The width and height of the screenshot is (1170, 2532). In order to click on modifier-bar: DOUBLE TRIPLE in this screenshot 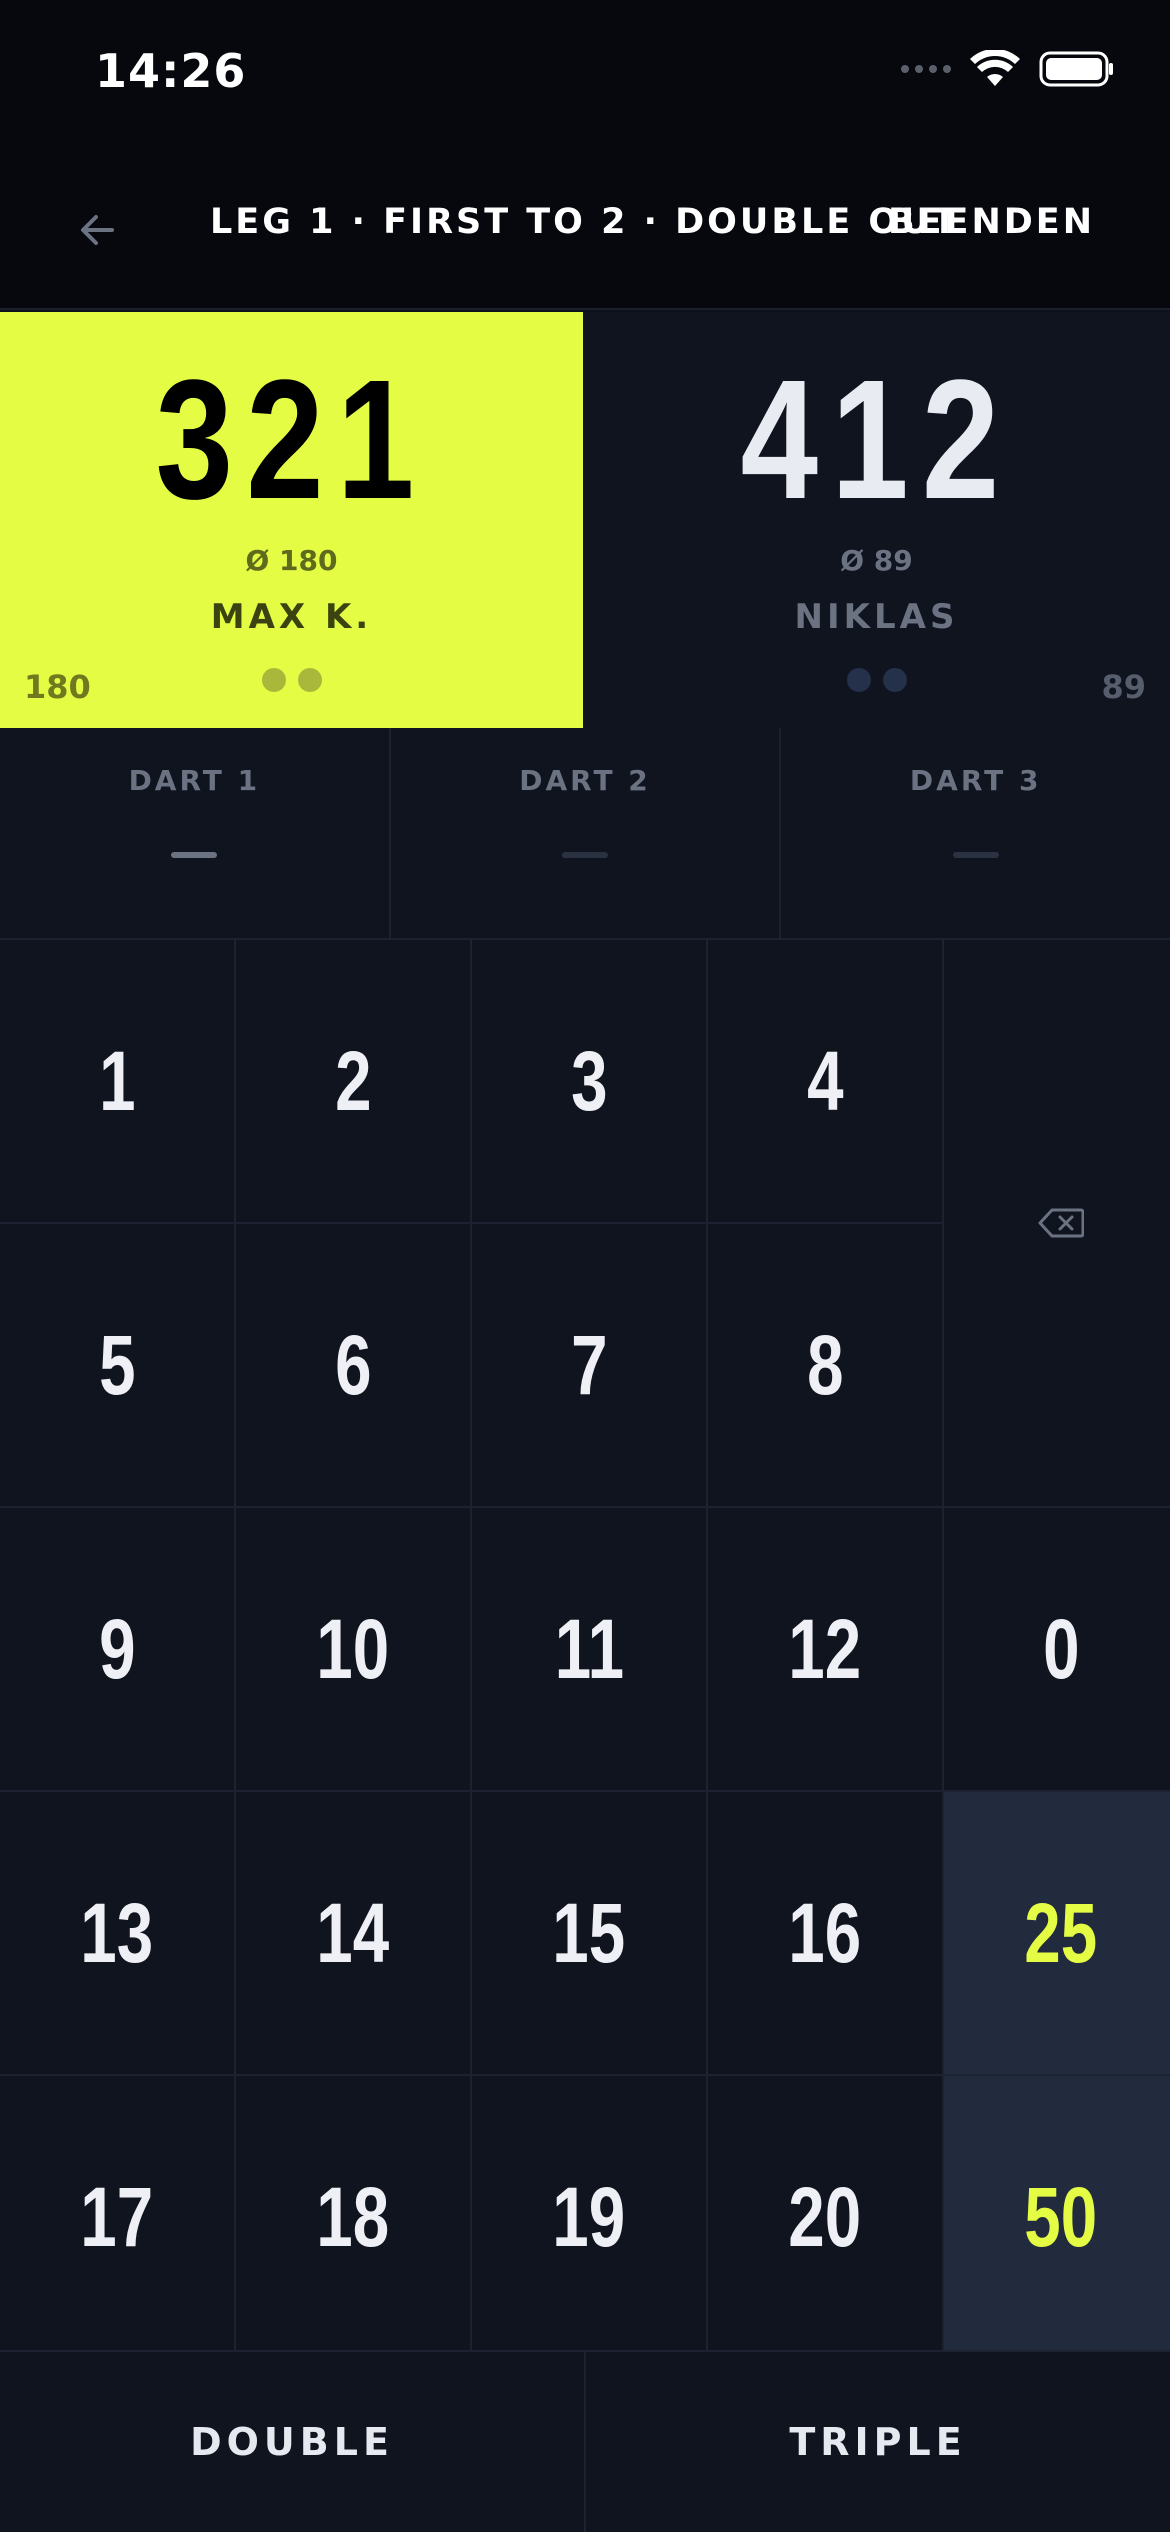, I will do `click(585, 2441)`.